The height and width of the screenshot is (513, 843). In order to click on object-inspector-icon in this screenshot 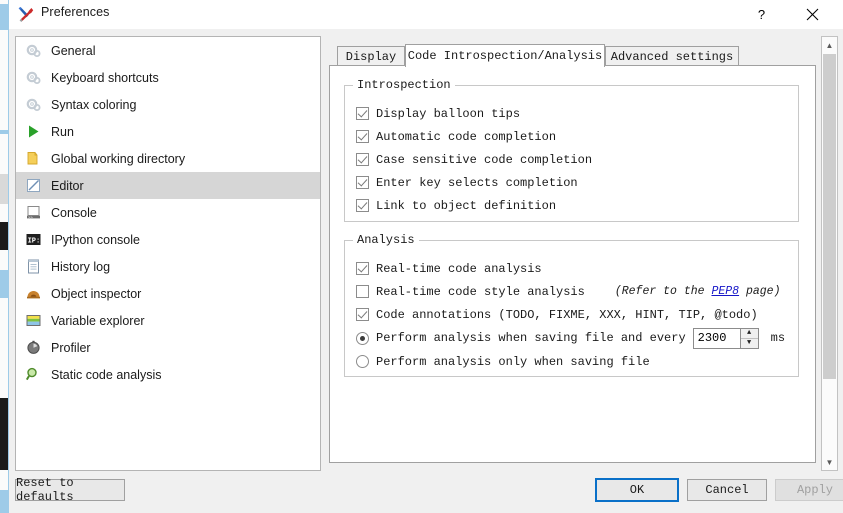, I will do `click(33, 293)`.